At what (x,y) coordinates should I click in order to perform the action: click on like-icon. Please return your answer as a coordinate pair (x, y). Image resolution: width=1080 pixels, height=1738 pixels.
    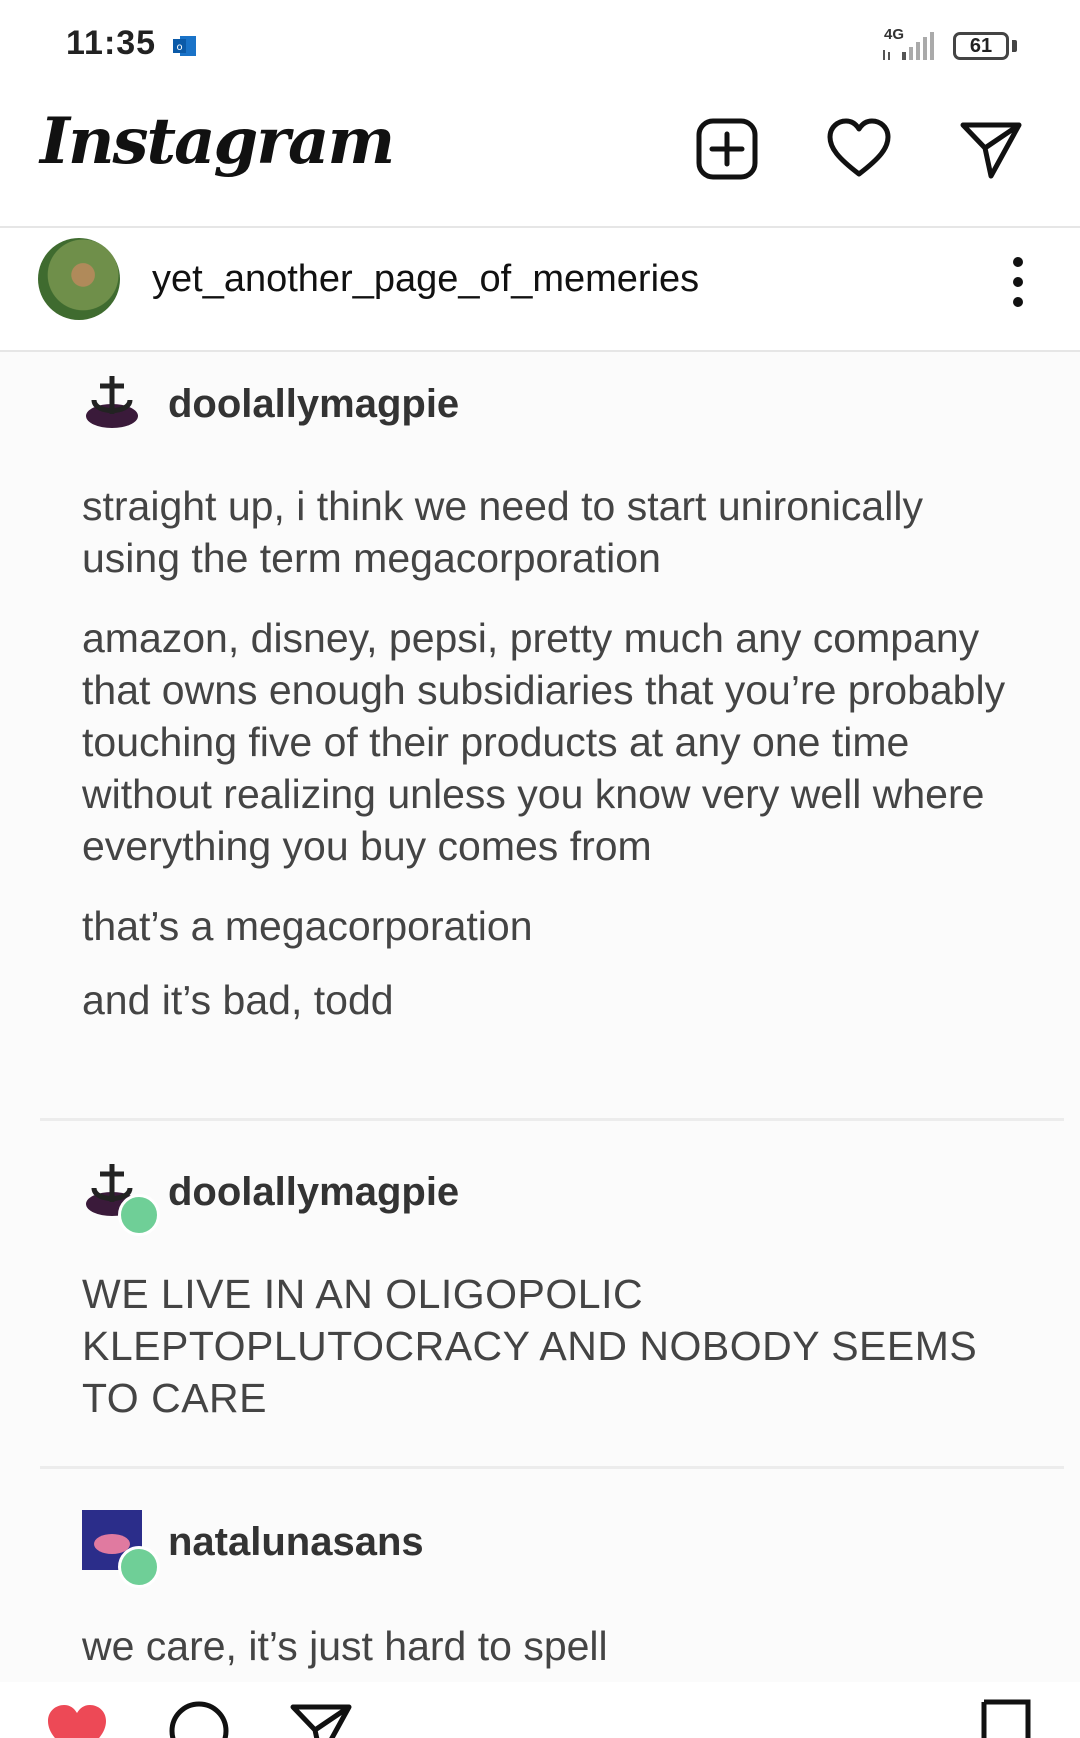
    Looking at the image, I should click on (77, 1718).